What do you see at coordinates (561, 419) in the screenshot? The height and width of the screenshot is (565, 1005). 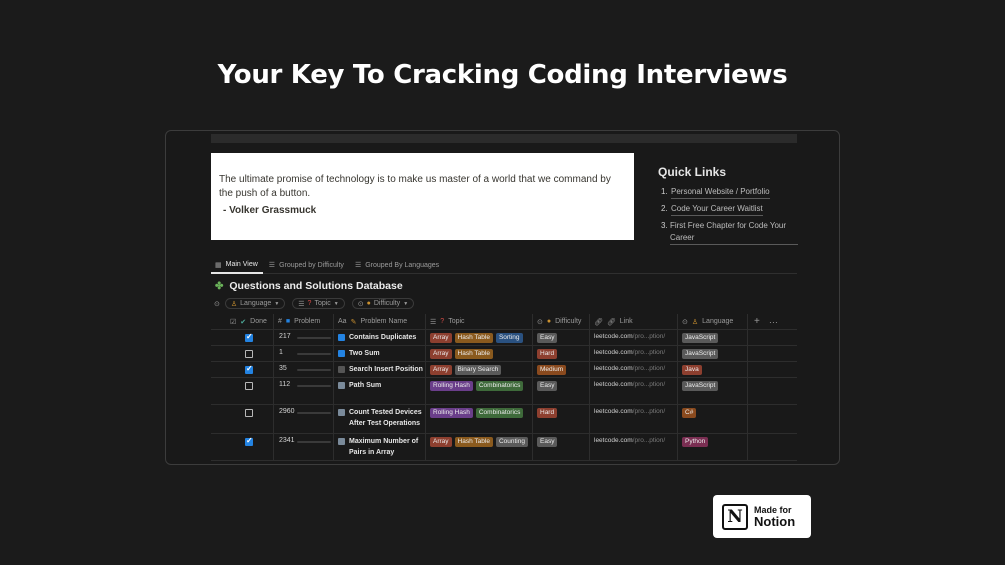 I see `difficulty-cell: Hard` at bounding box center [561, 419].